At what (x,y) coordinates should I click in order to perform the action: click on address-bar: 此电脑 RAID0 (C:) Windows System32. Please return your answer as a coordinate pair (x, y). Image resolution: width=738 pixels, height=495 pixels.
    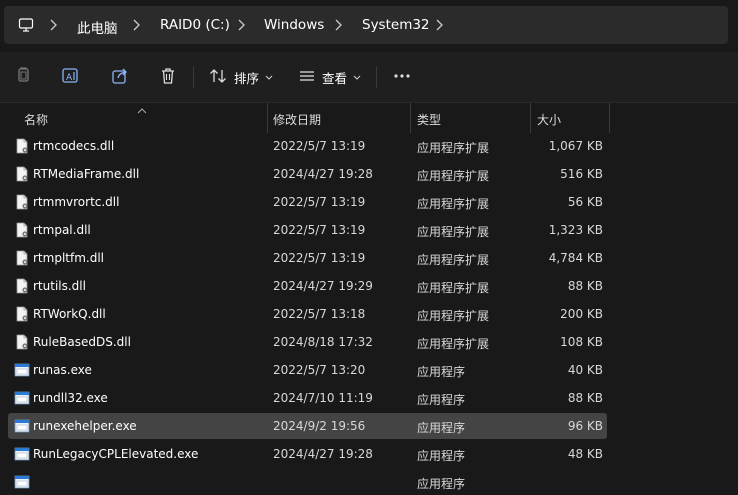
    Looking at the image, I should click on (366, 25).